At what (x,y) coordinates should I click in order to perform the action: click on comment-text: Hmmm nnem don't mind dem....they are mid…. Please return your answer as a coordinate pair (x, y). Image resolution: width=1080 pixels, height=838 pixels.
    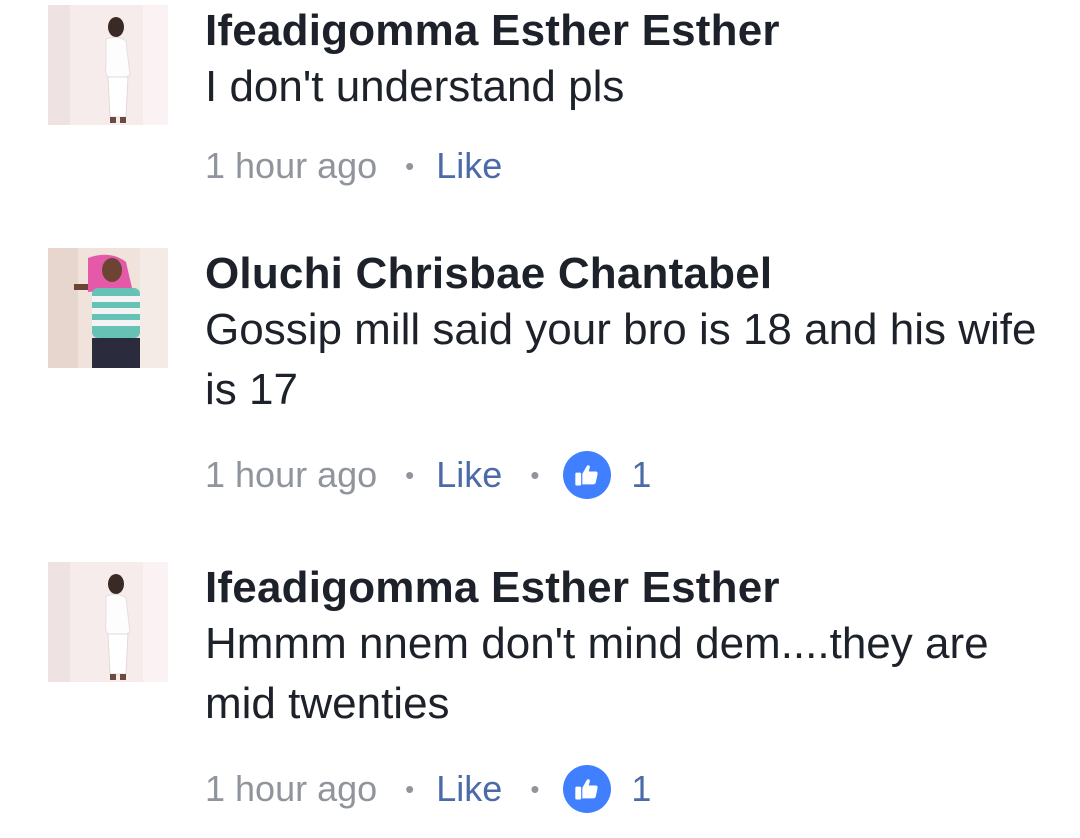
    Looking at the image, I should click on (597, 673).